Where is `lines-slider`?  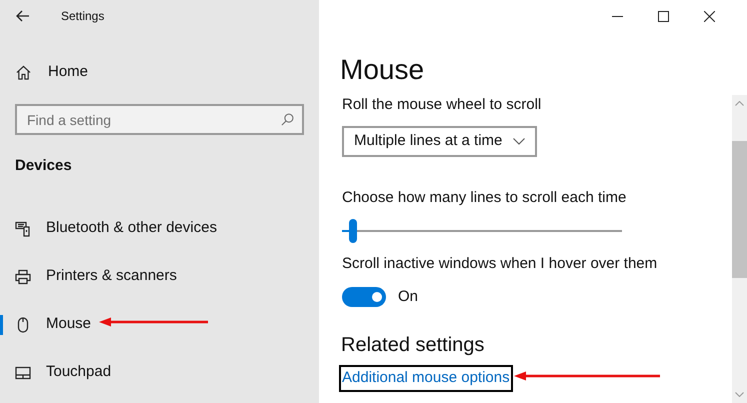 lines-slider is located at coordinates (482, 231).